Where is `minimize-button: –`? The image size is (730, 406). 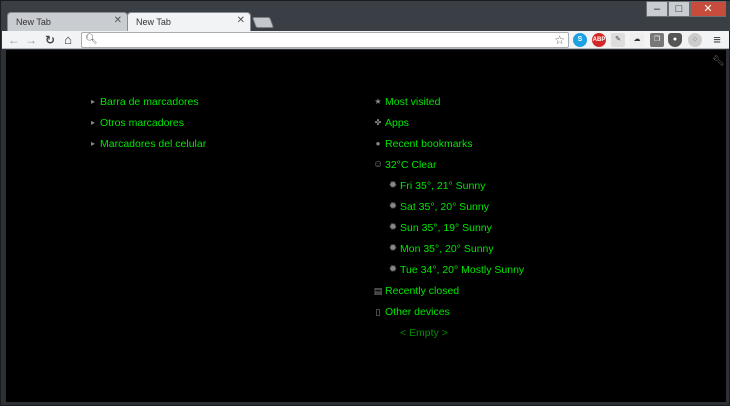
minimize-button: – is located at coordinates (657, 9).